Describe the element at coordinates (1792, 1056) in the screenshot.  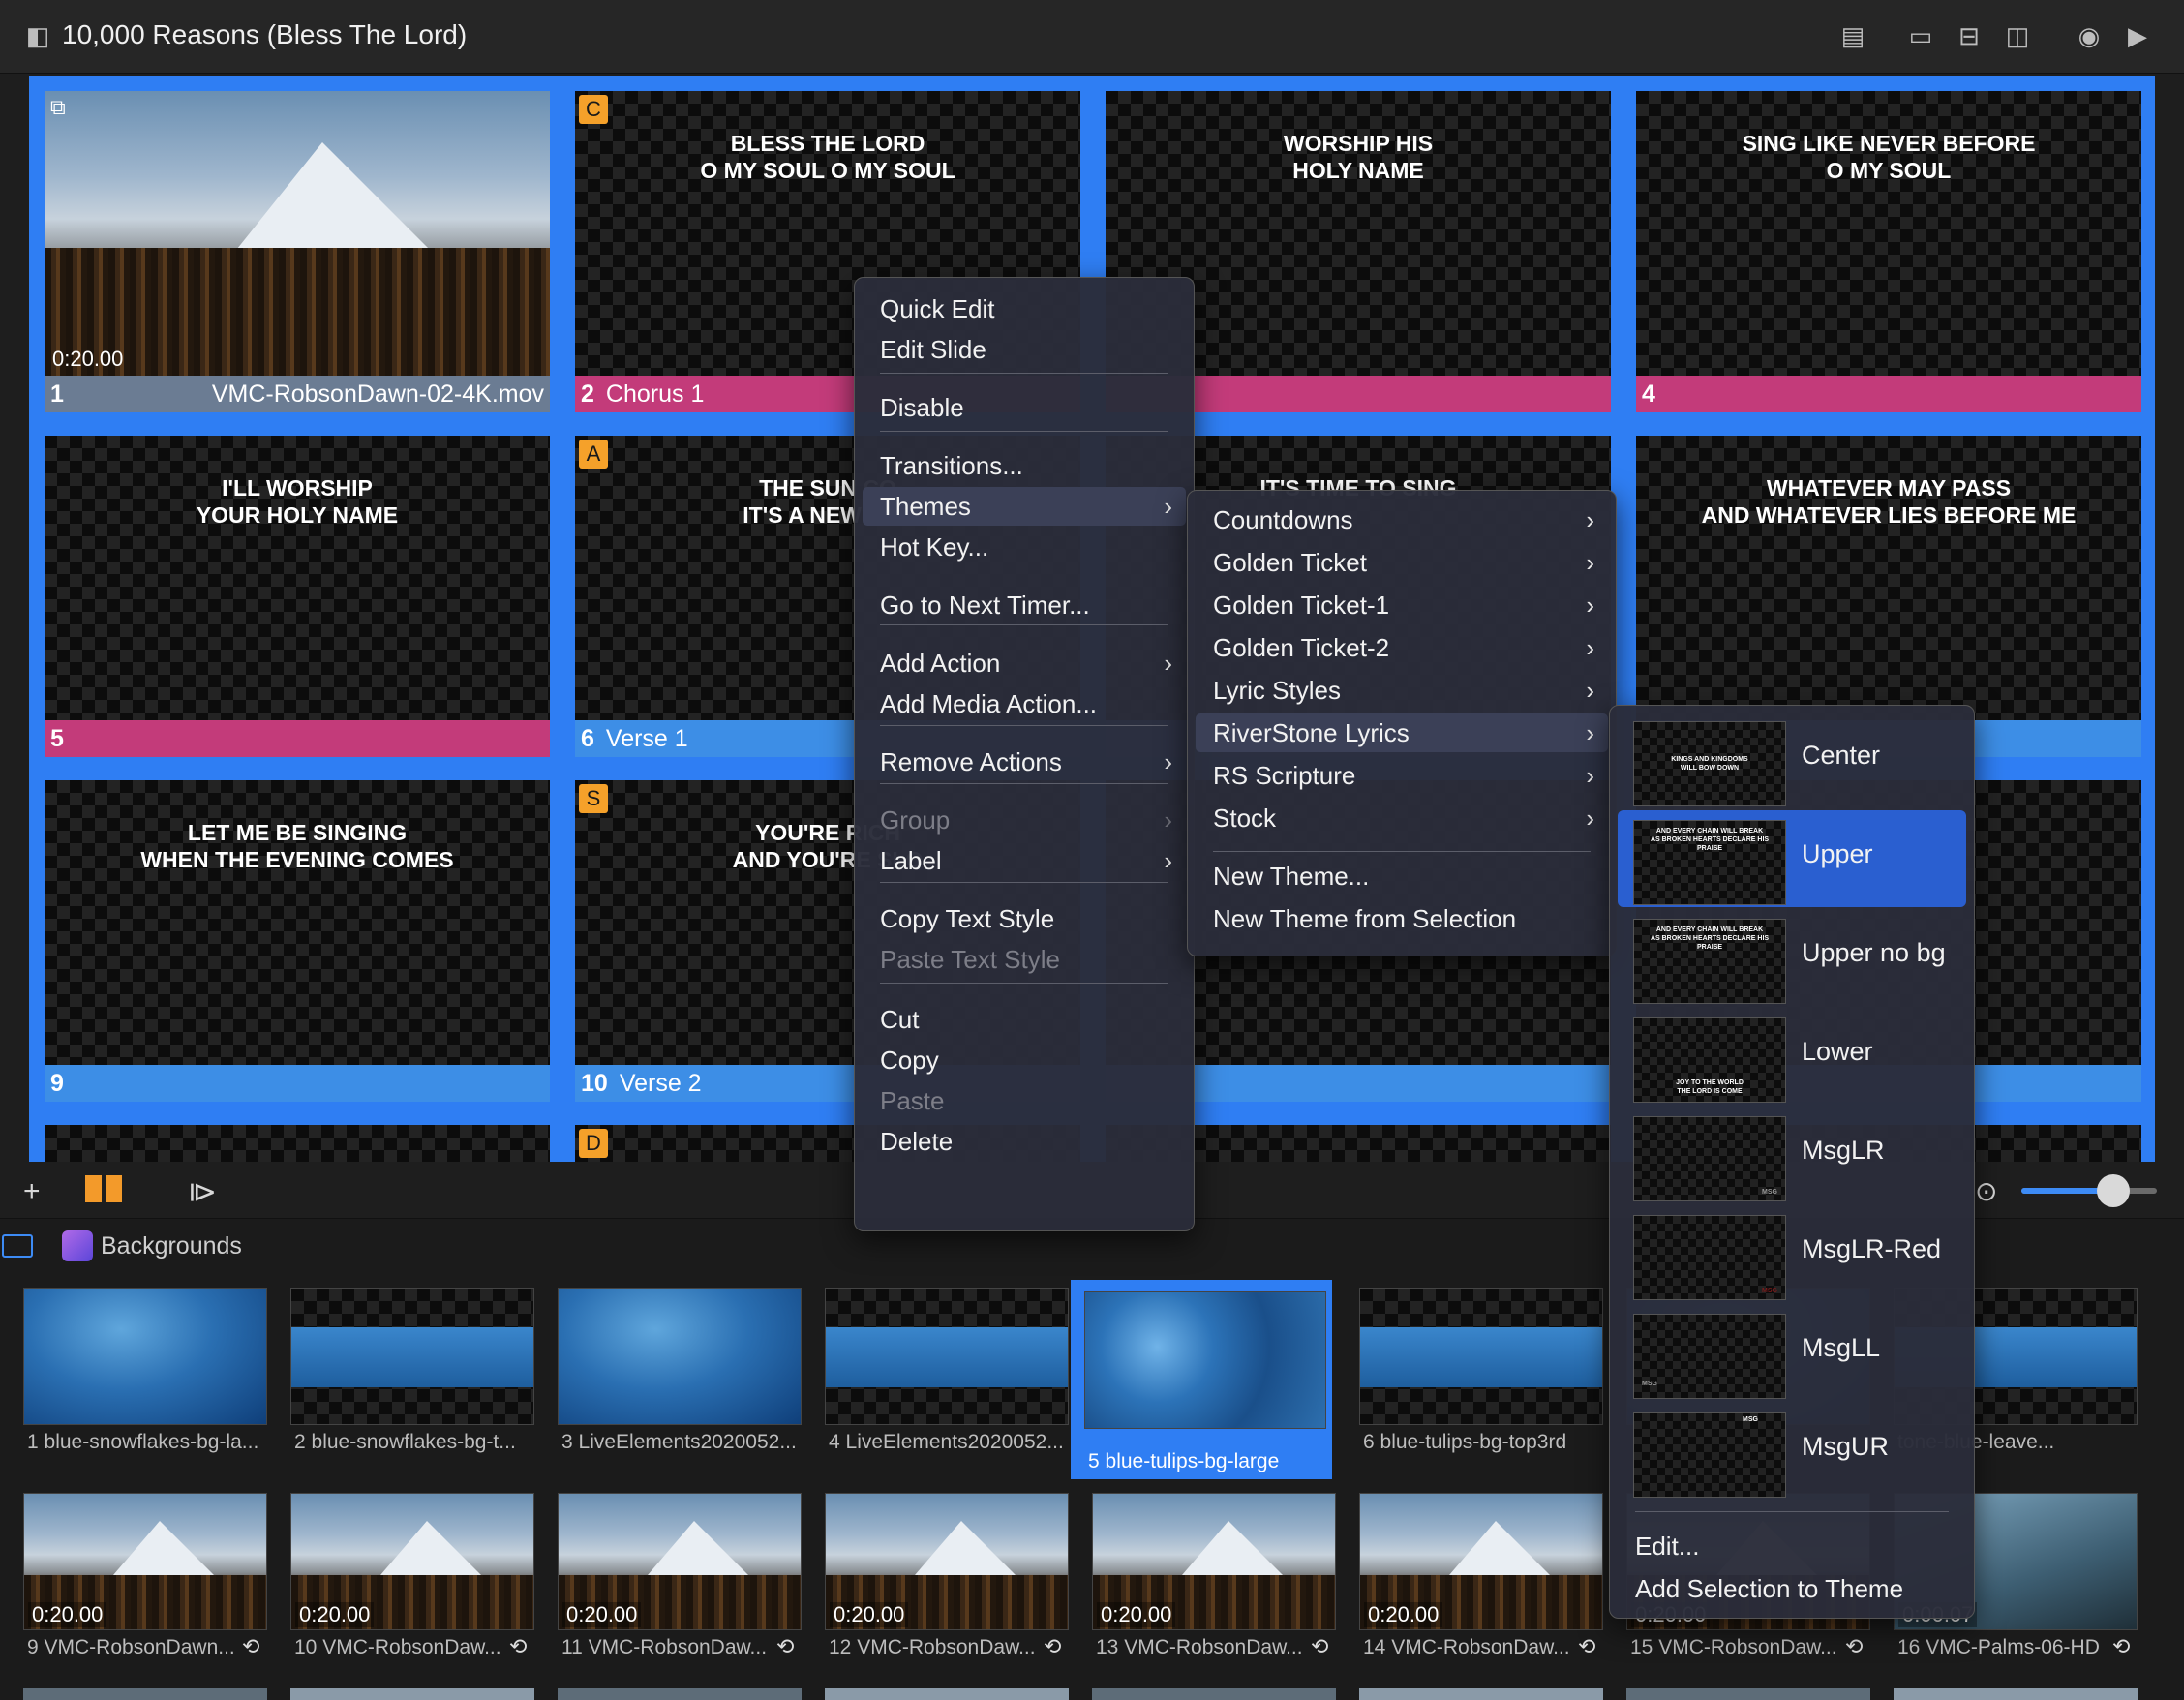
I see `theme-slide-lower: JOY TO THE WORLD THE LORD IS COME Lower` at that location.